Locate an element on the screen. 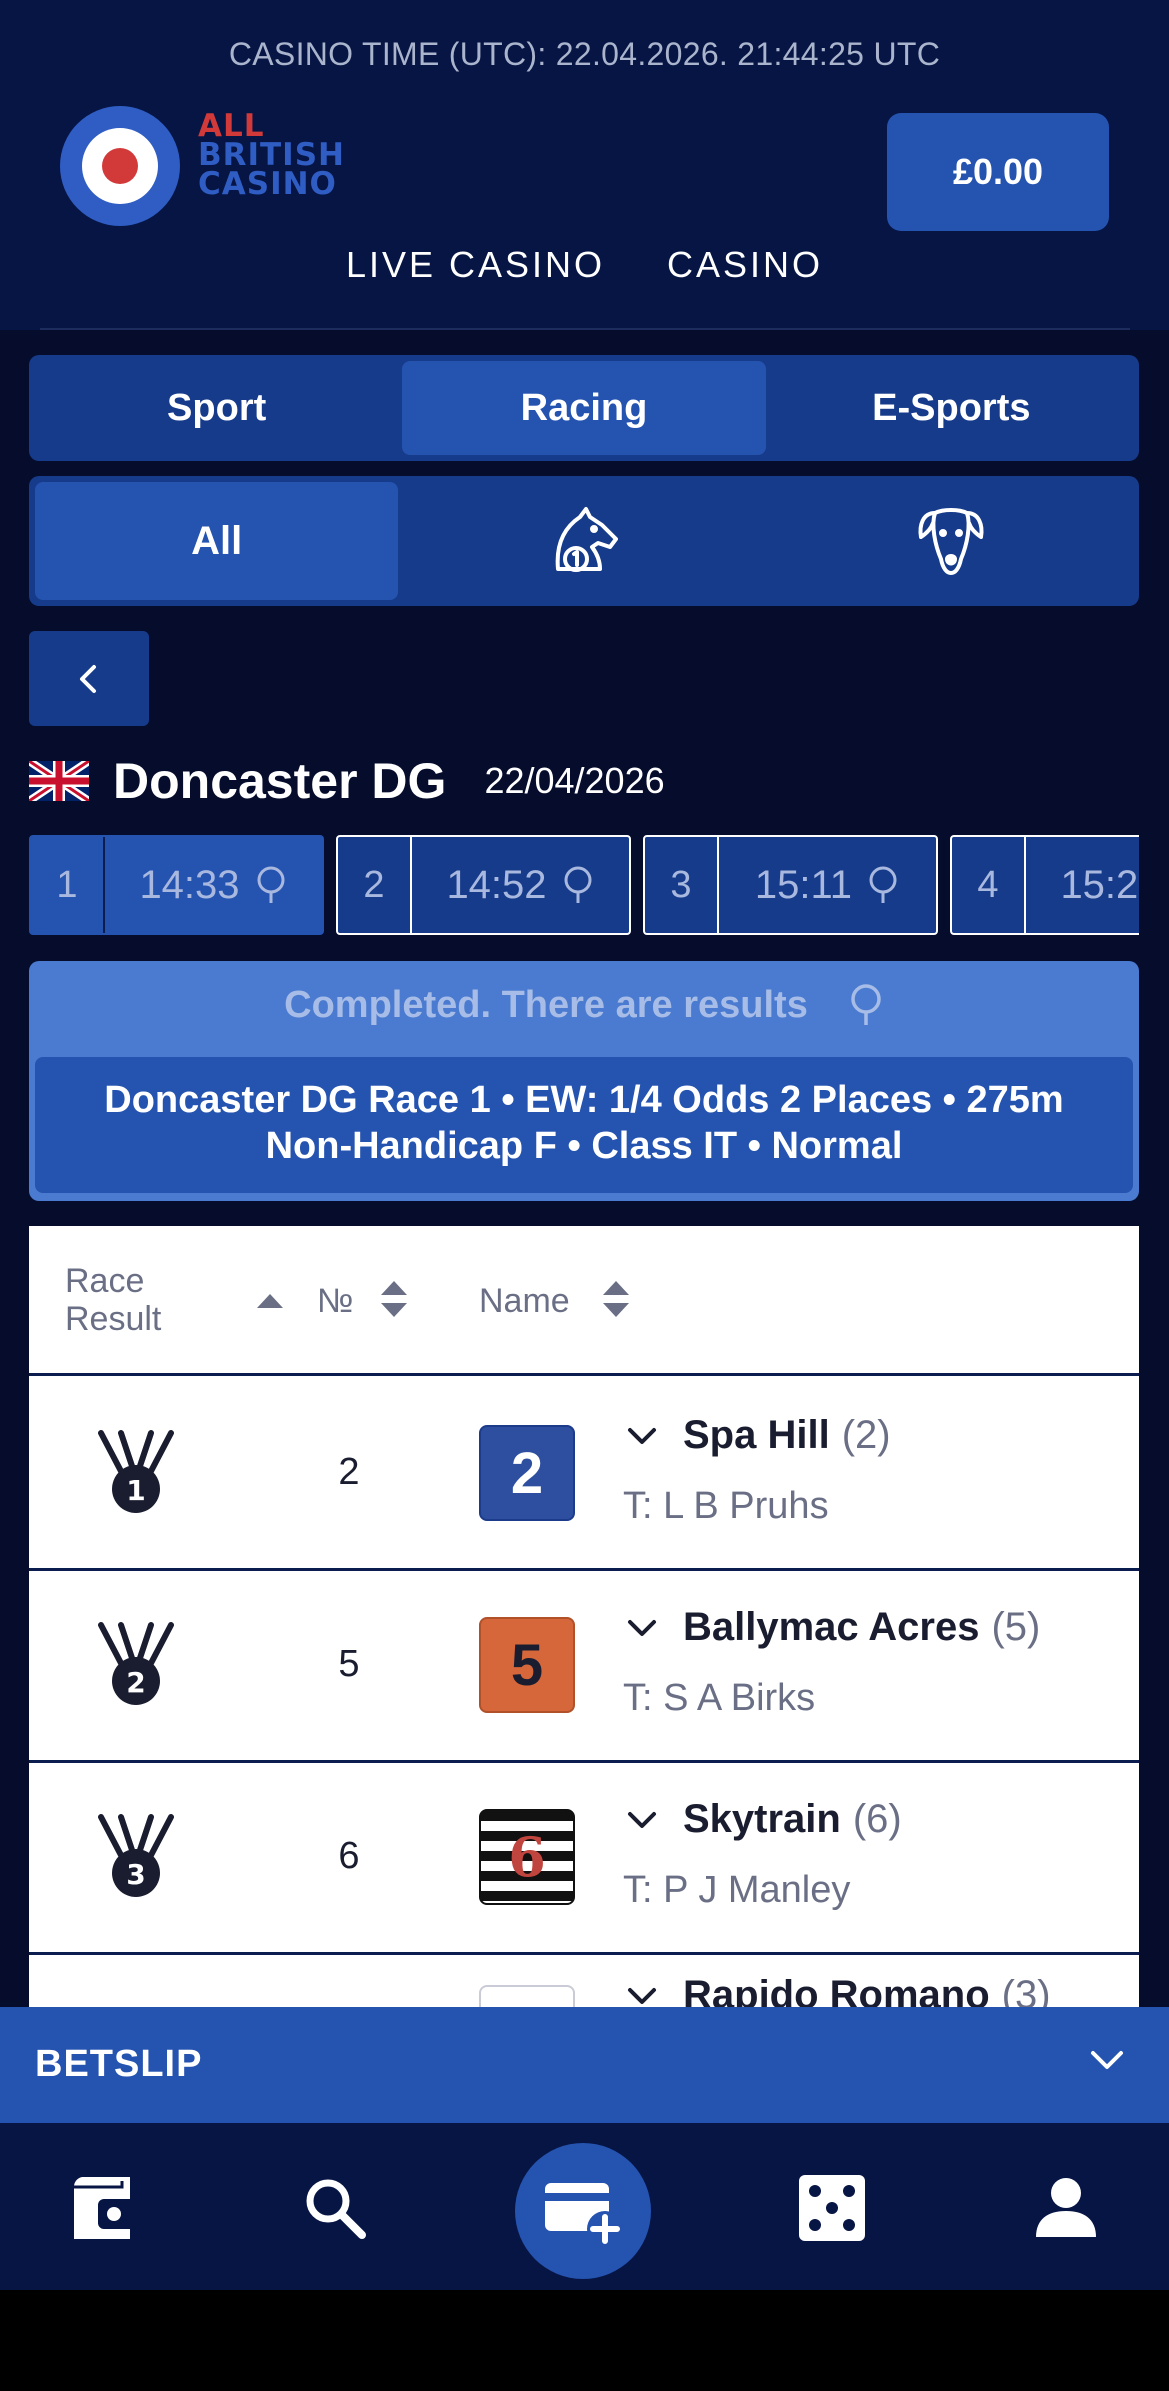  col-header-race-result: Race Result is located at coordinates (113, 1300).